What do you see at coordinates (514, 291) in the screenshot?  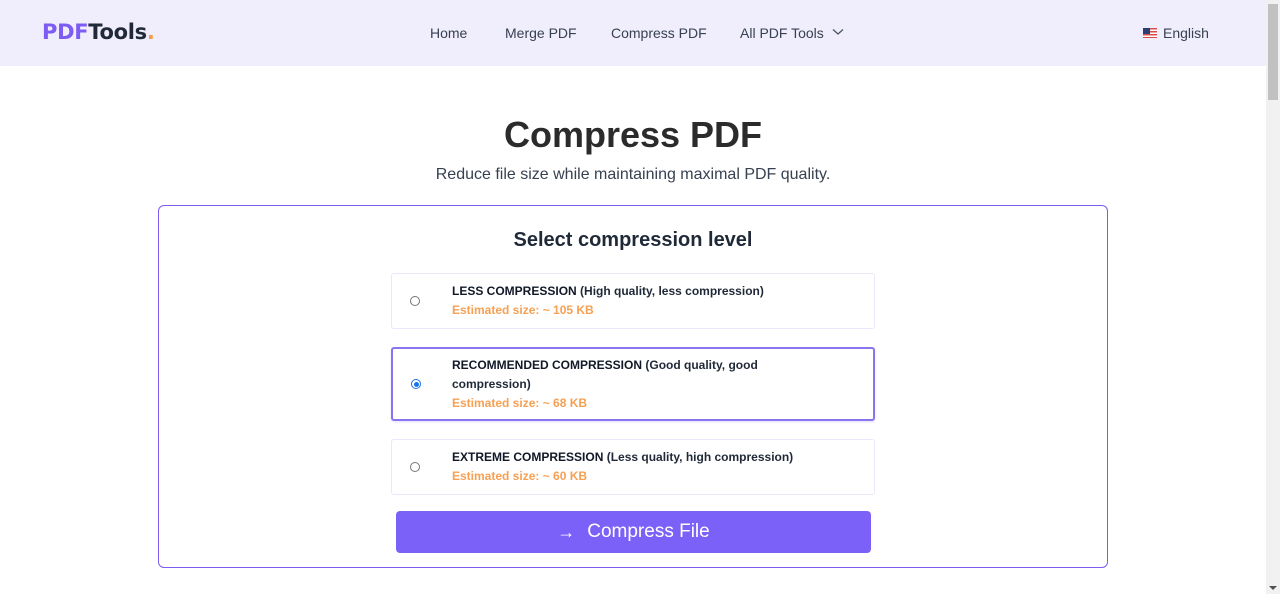 I see `option-level: LESS COMPRESSION` at bounding box center [514, 291].